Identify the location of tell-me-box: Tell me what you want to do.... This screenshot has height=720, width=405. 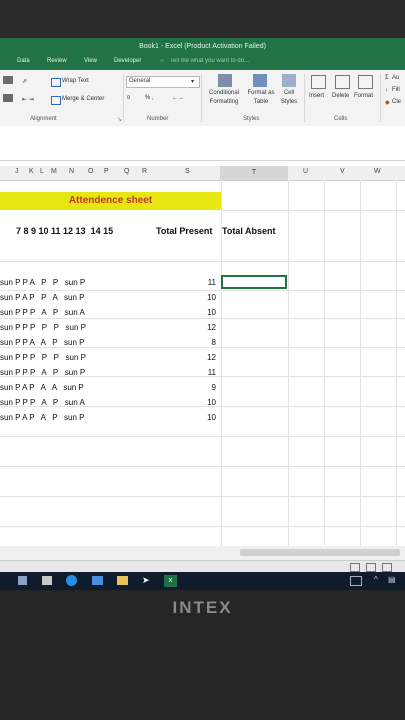
(209, 61).